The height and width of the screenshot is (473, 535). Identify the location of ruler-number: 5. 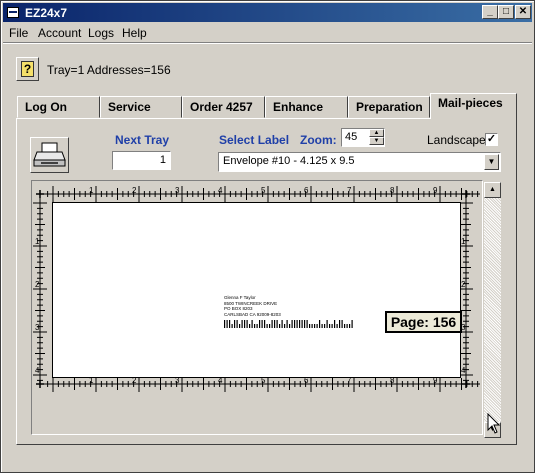
(263, 190).